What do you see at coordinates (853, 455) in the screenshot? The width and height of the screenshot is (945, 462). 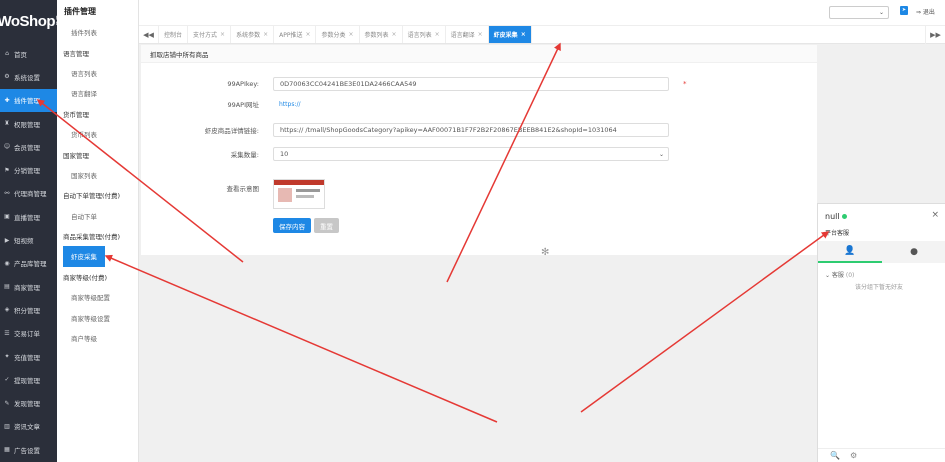 I see `settings-icon: ⚙` at bounding box center [853, 455].